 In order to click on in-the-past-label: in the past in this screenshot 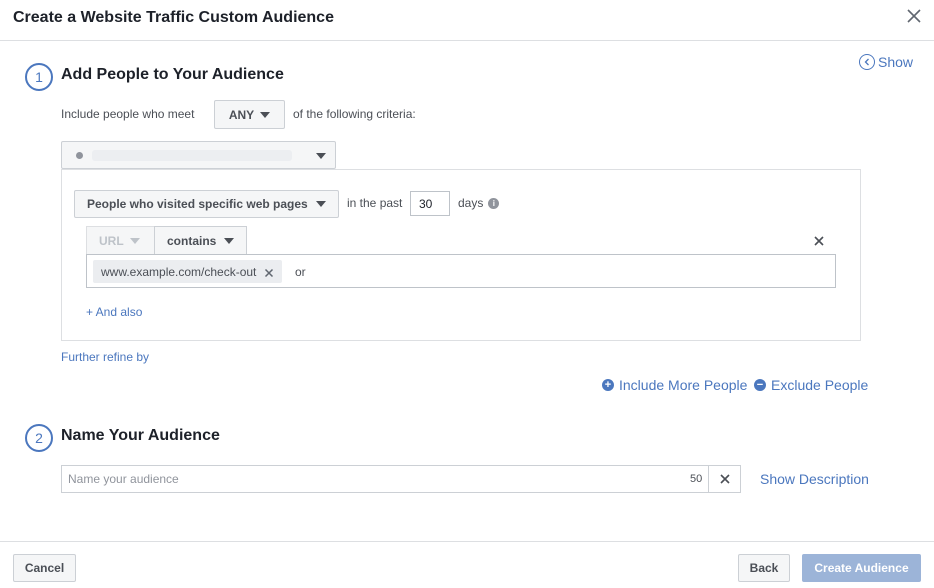, I will do `click(375, 203)`.